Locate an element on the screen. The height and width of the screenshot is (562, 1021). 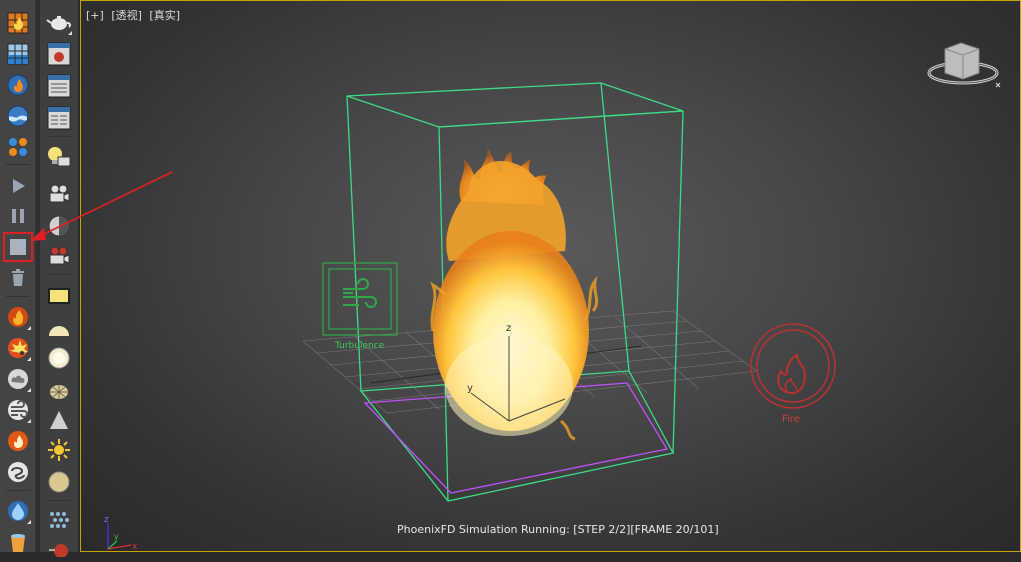
fire-simulation is located at coordinates (514, 294).